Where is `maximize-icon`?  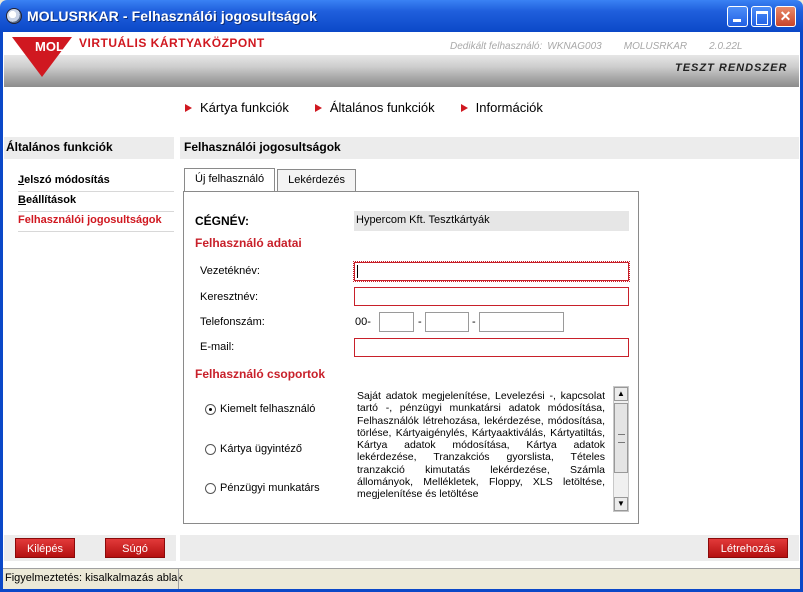 maximize-icon is located at coordinates (761, 16).